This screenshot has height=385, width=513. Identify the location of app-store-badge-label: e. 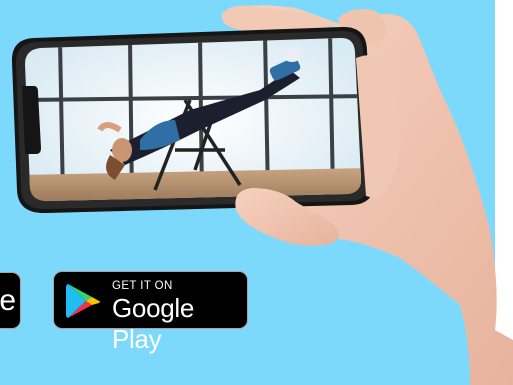
(8, 300).